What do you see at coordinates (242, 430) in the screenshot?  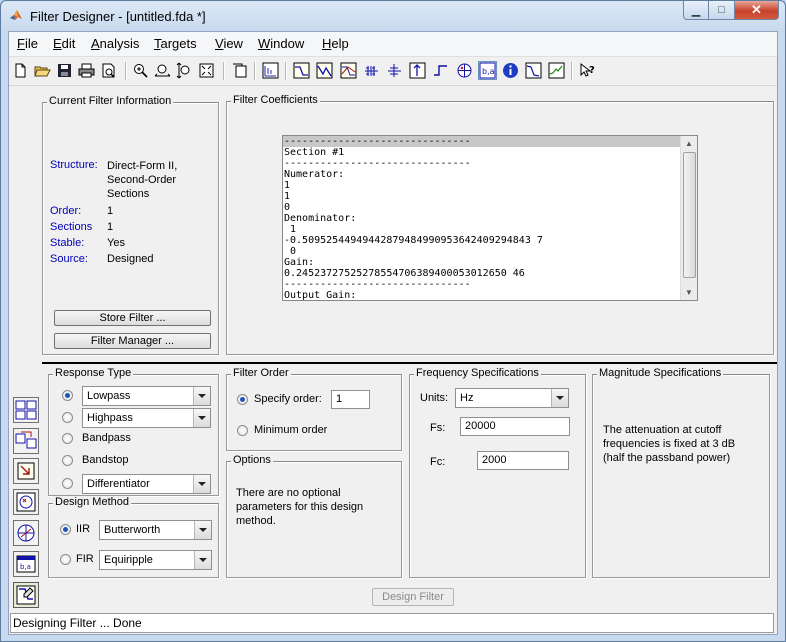 I see `minimum-order-radio` at bounding box center [242, 430].